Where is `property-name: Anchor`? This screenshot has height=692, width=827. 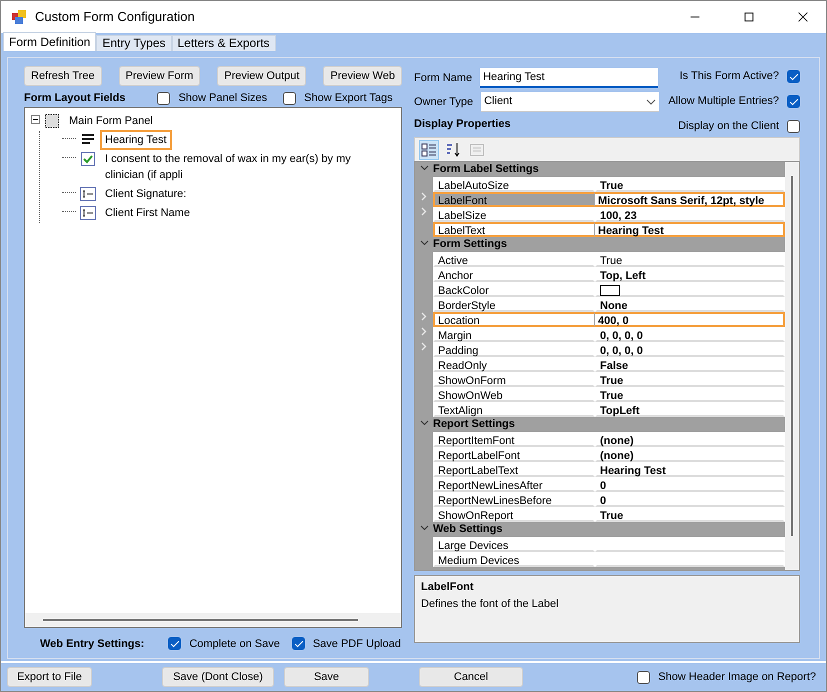 property-name: Anchor is located at coordinates (514, 274).